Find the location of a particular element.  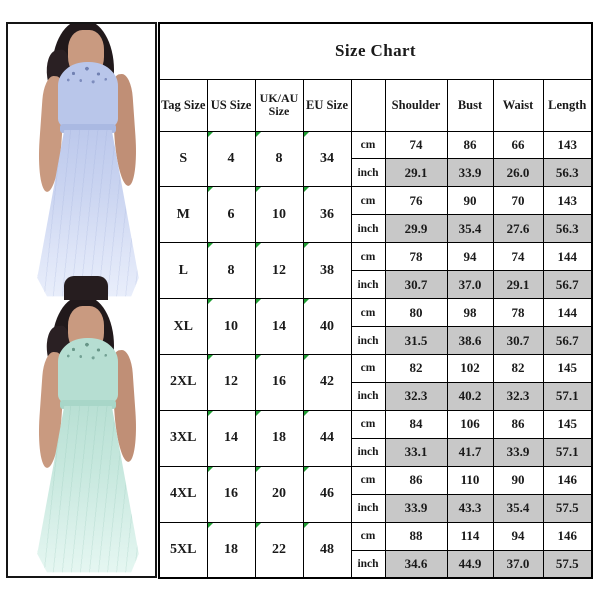

cell-shoulder-inch: 31.5 is located at coordinates (416, 340).